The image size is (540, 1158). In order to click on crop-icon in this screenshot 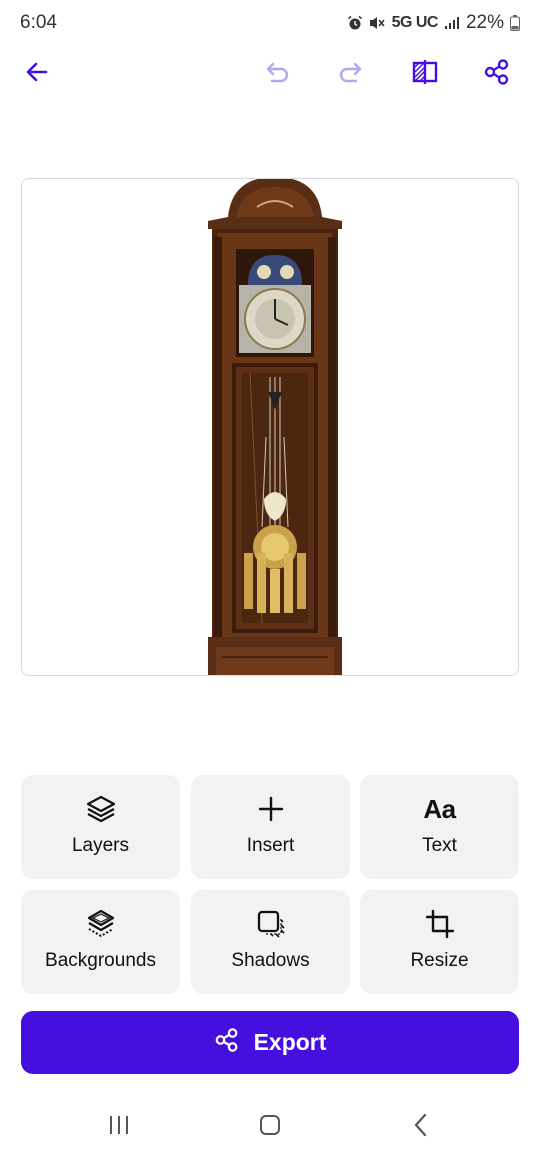, I will do `click(440, 924)`.